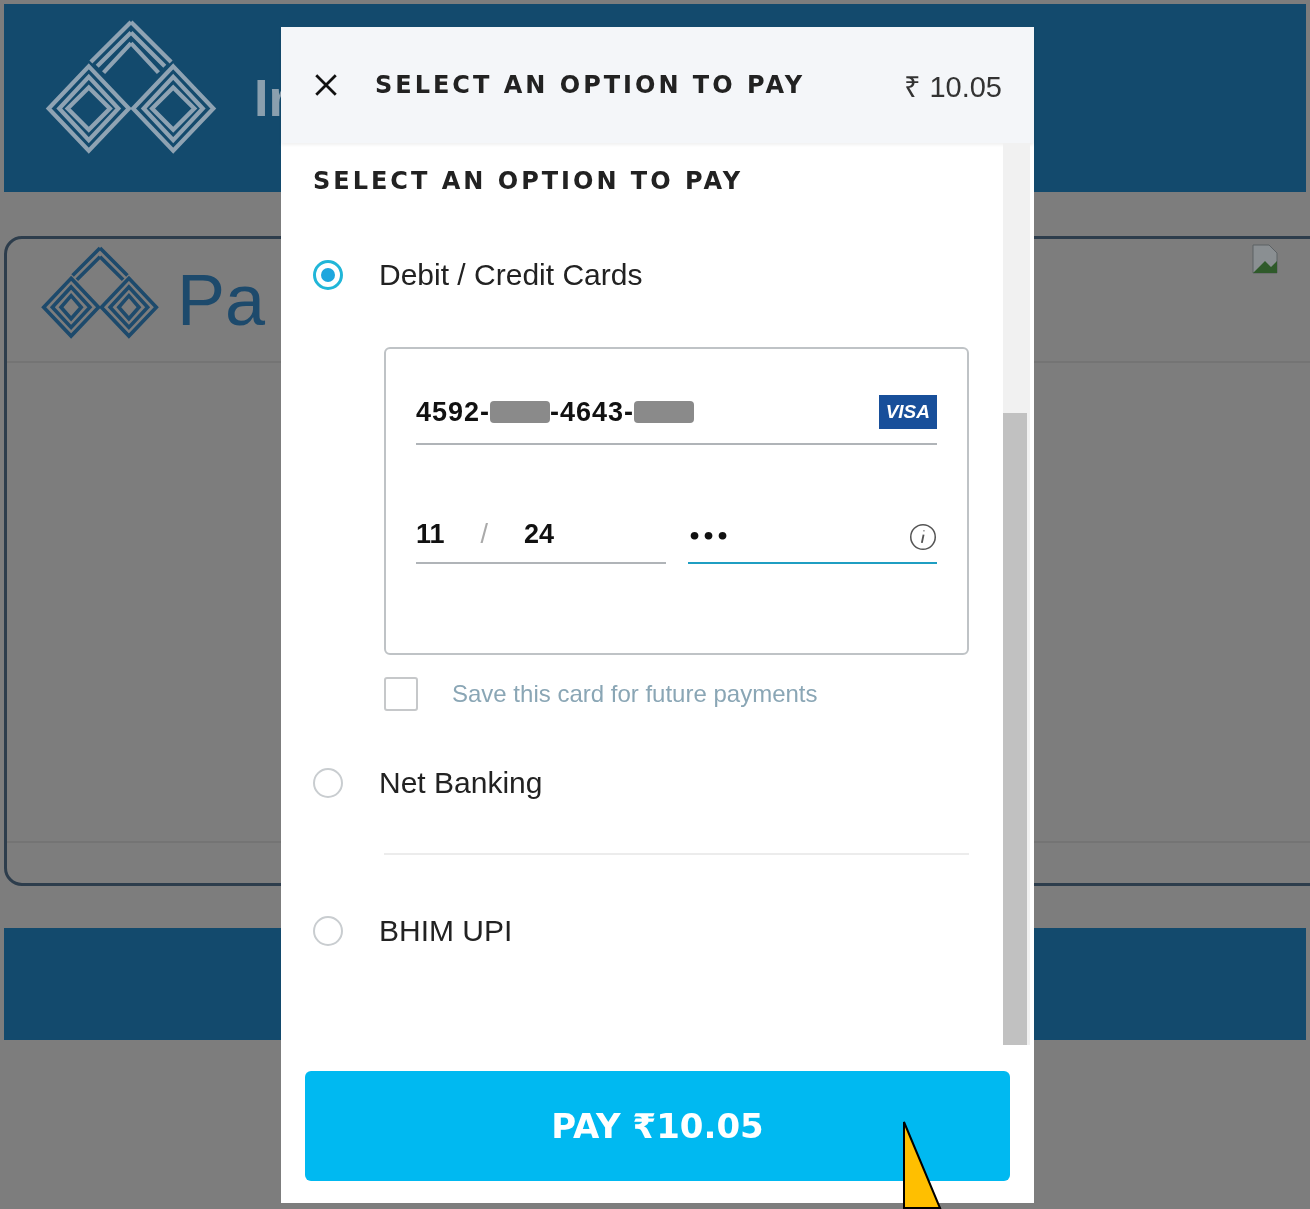 The height and width of the screenshot is (1209, 1310). What do you see at coordinates (923, 536) in the screenshot?
I see `info-icon` at bounding box center [923, 536].